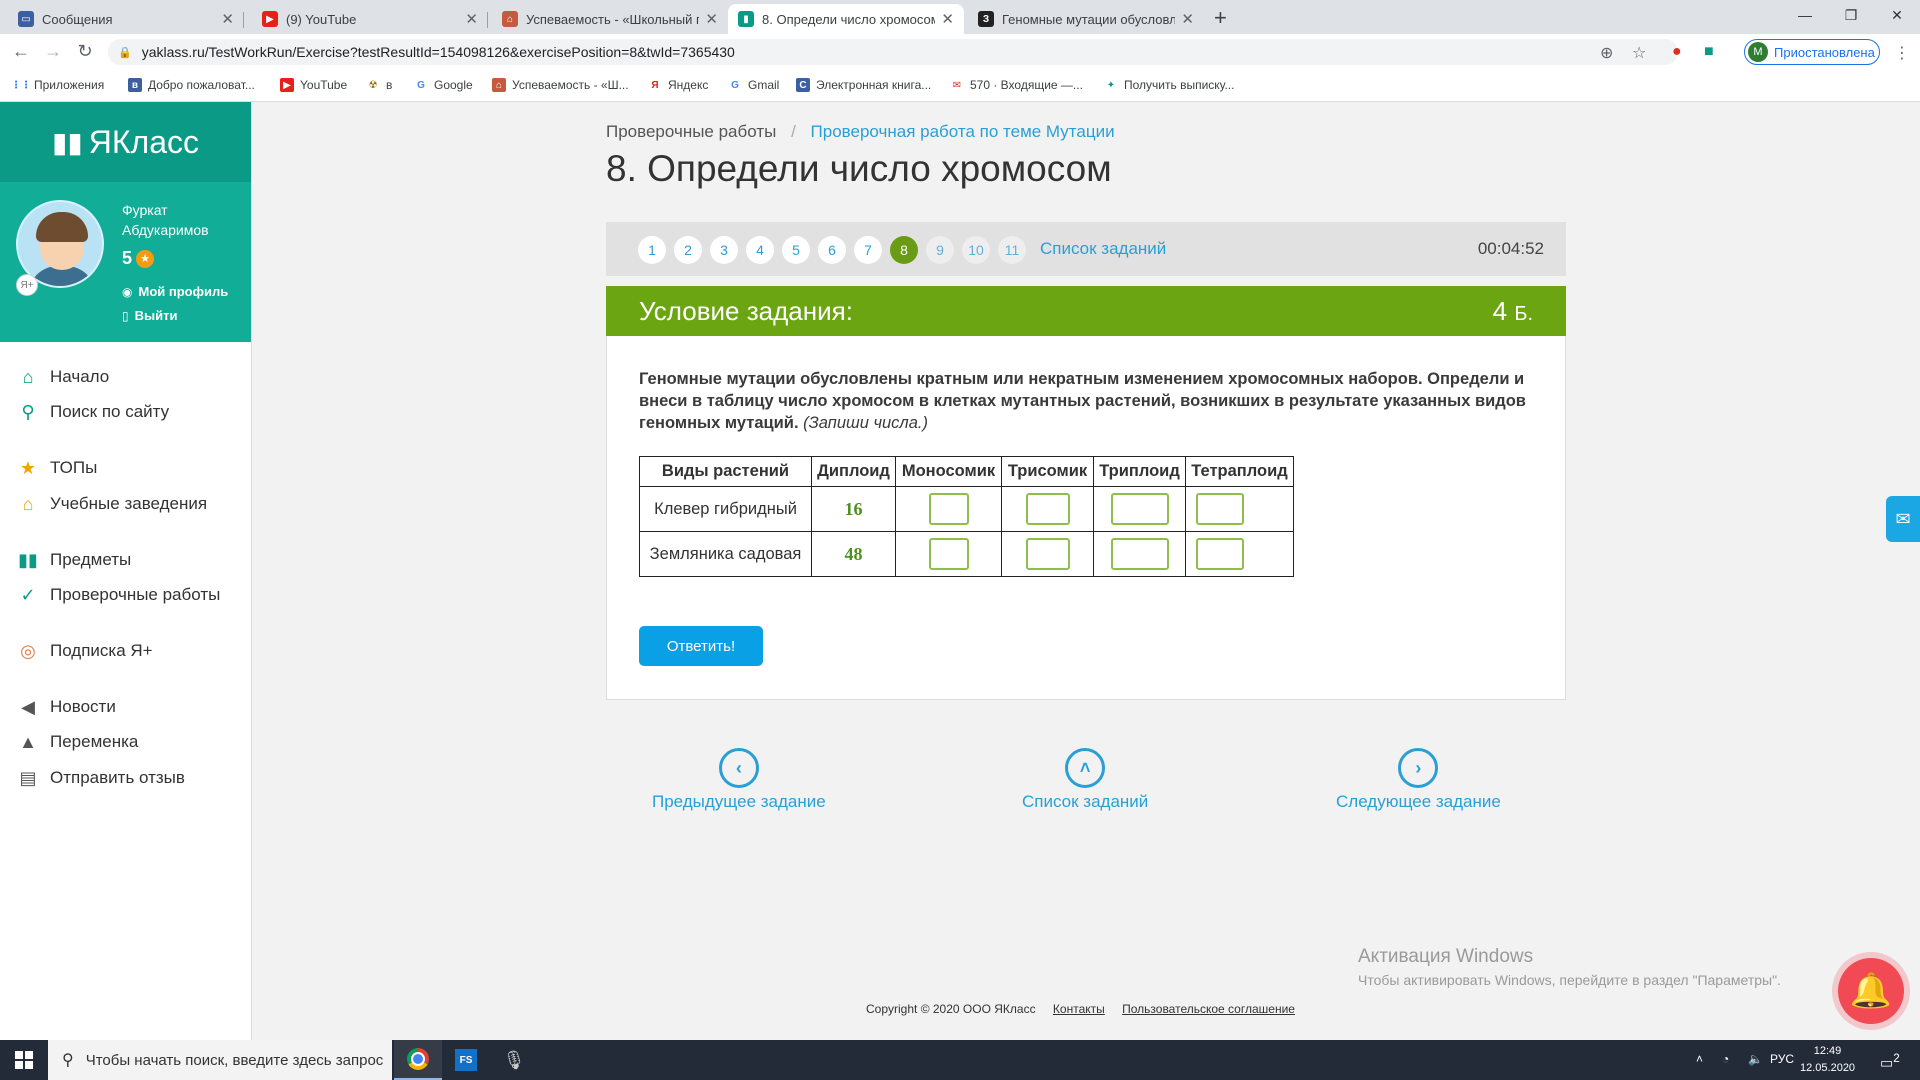 The width and height of the screenshot is (1920, 1080). Describe the element at coordinates (112, 504) in the screenshot. I see `sidebar-item-institutions: ⌂ Учебные заведения` at that location.